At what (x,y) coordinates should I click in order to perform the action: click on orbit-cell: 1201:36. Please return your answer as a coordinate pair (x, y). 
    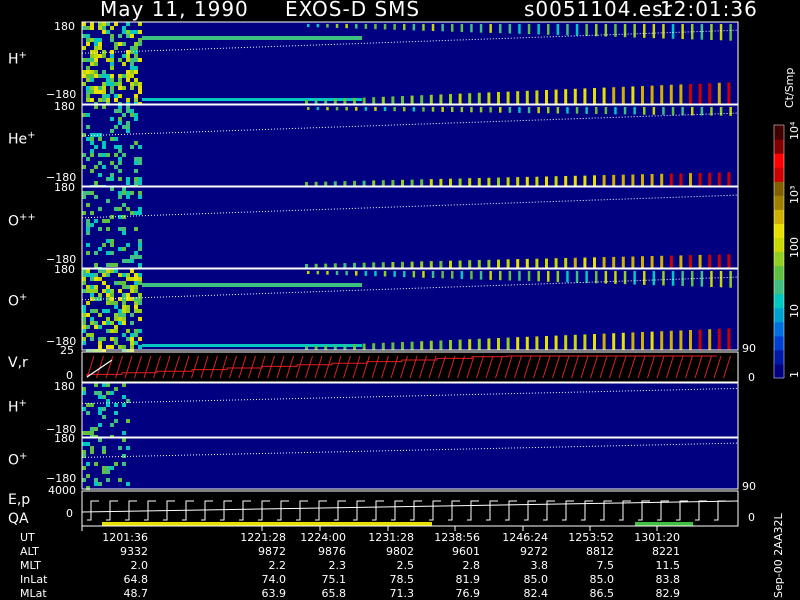
    Looking at the image, I should click on (125, 537).